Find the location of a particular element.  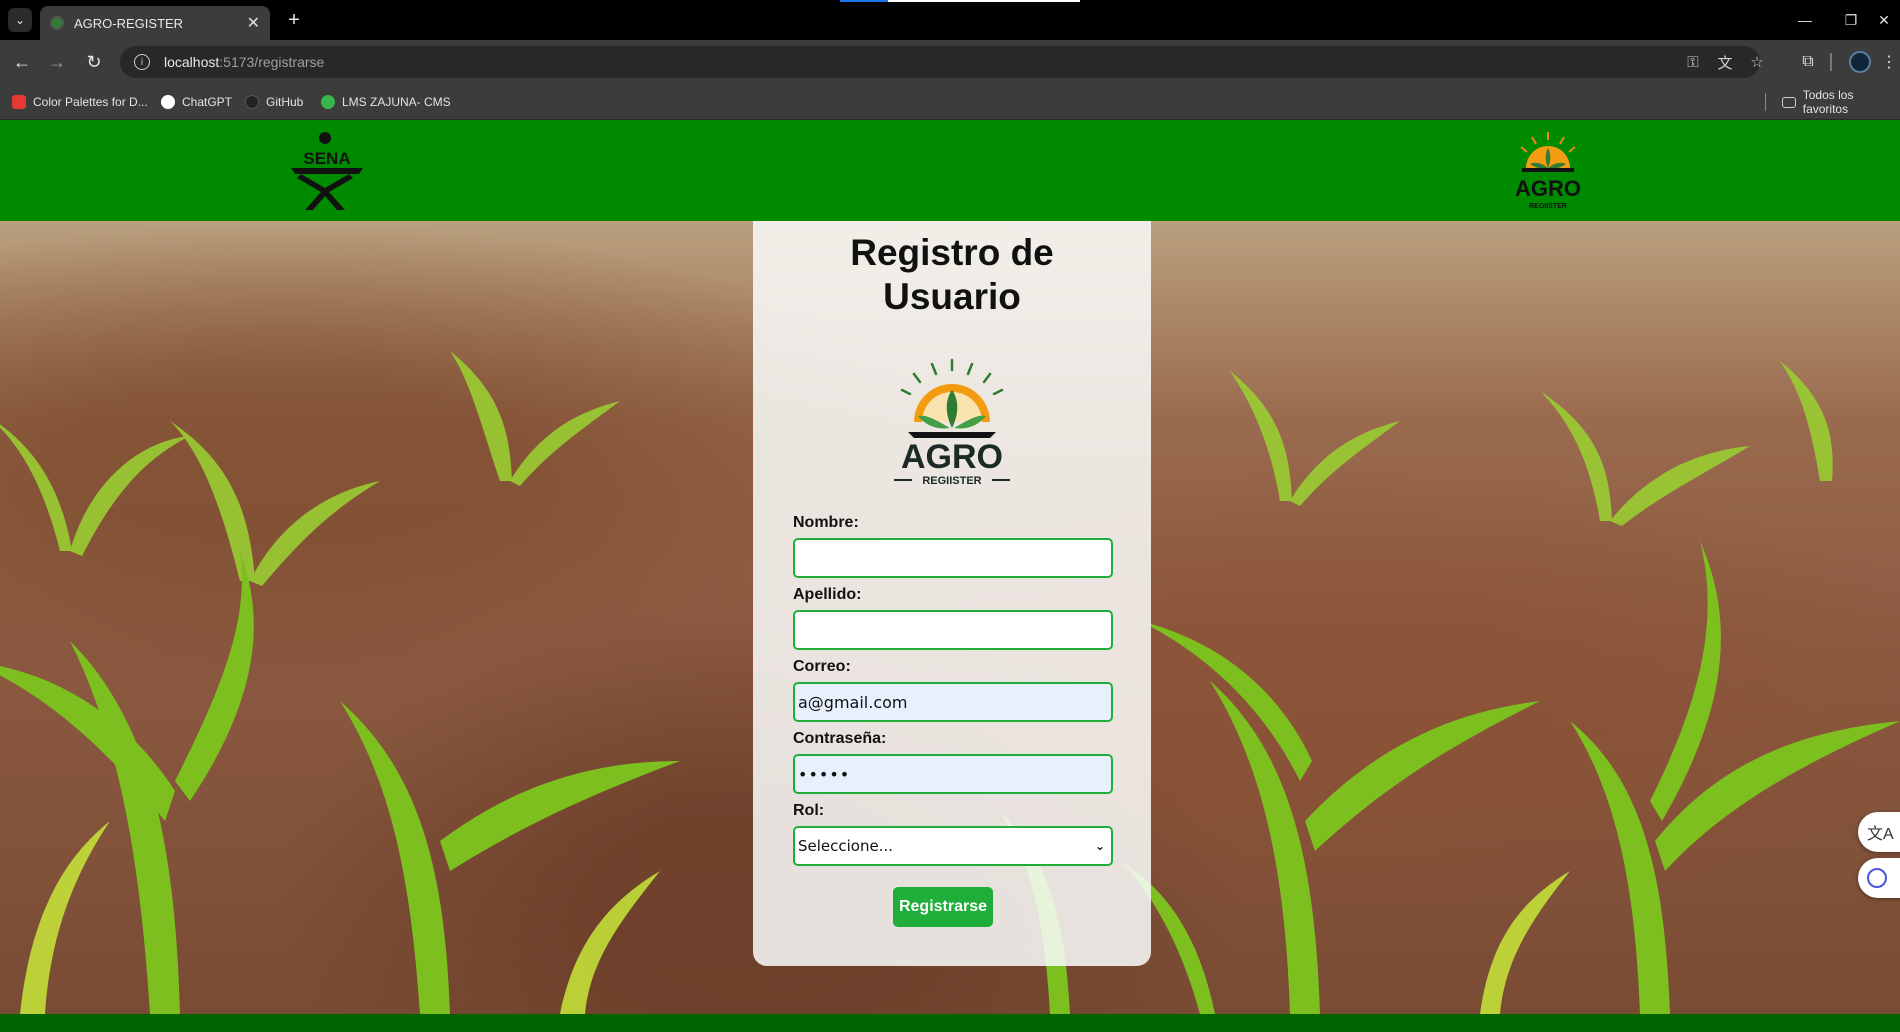

translate-widget-icon: 文A is located at coordinates (1879, 832).